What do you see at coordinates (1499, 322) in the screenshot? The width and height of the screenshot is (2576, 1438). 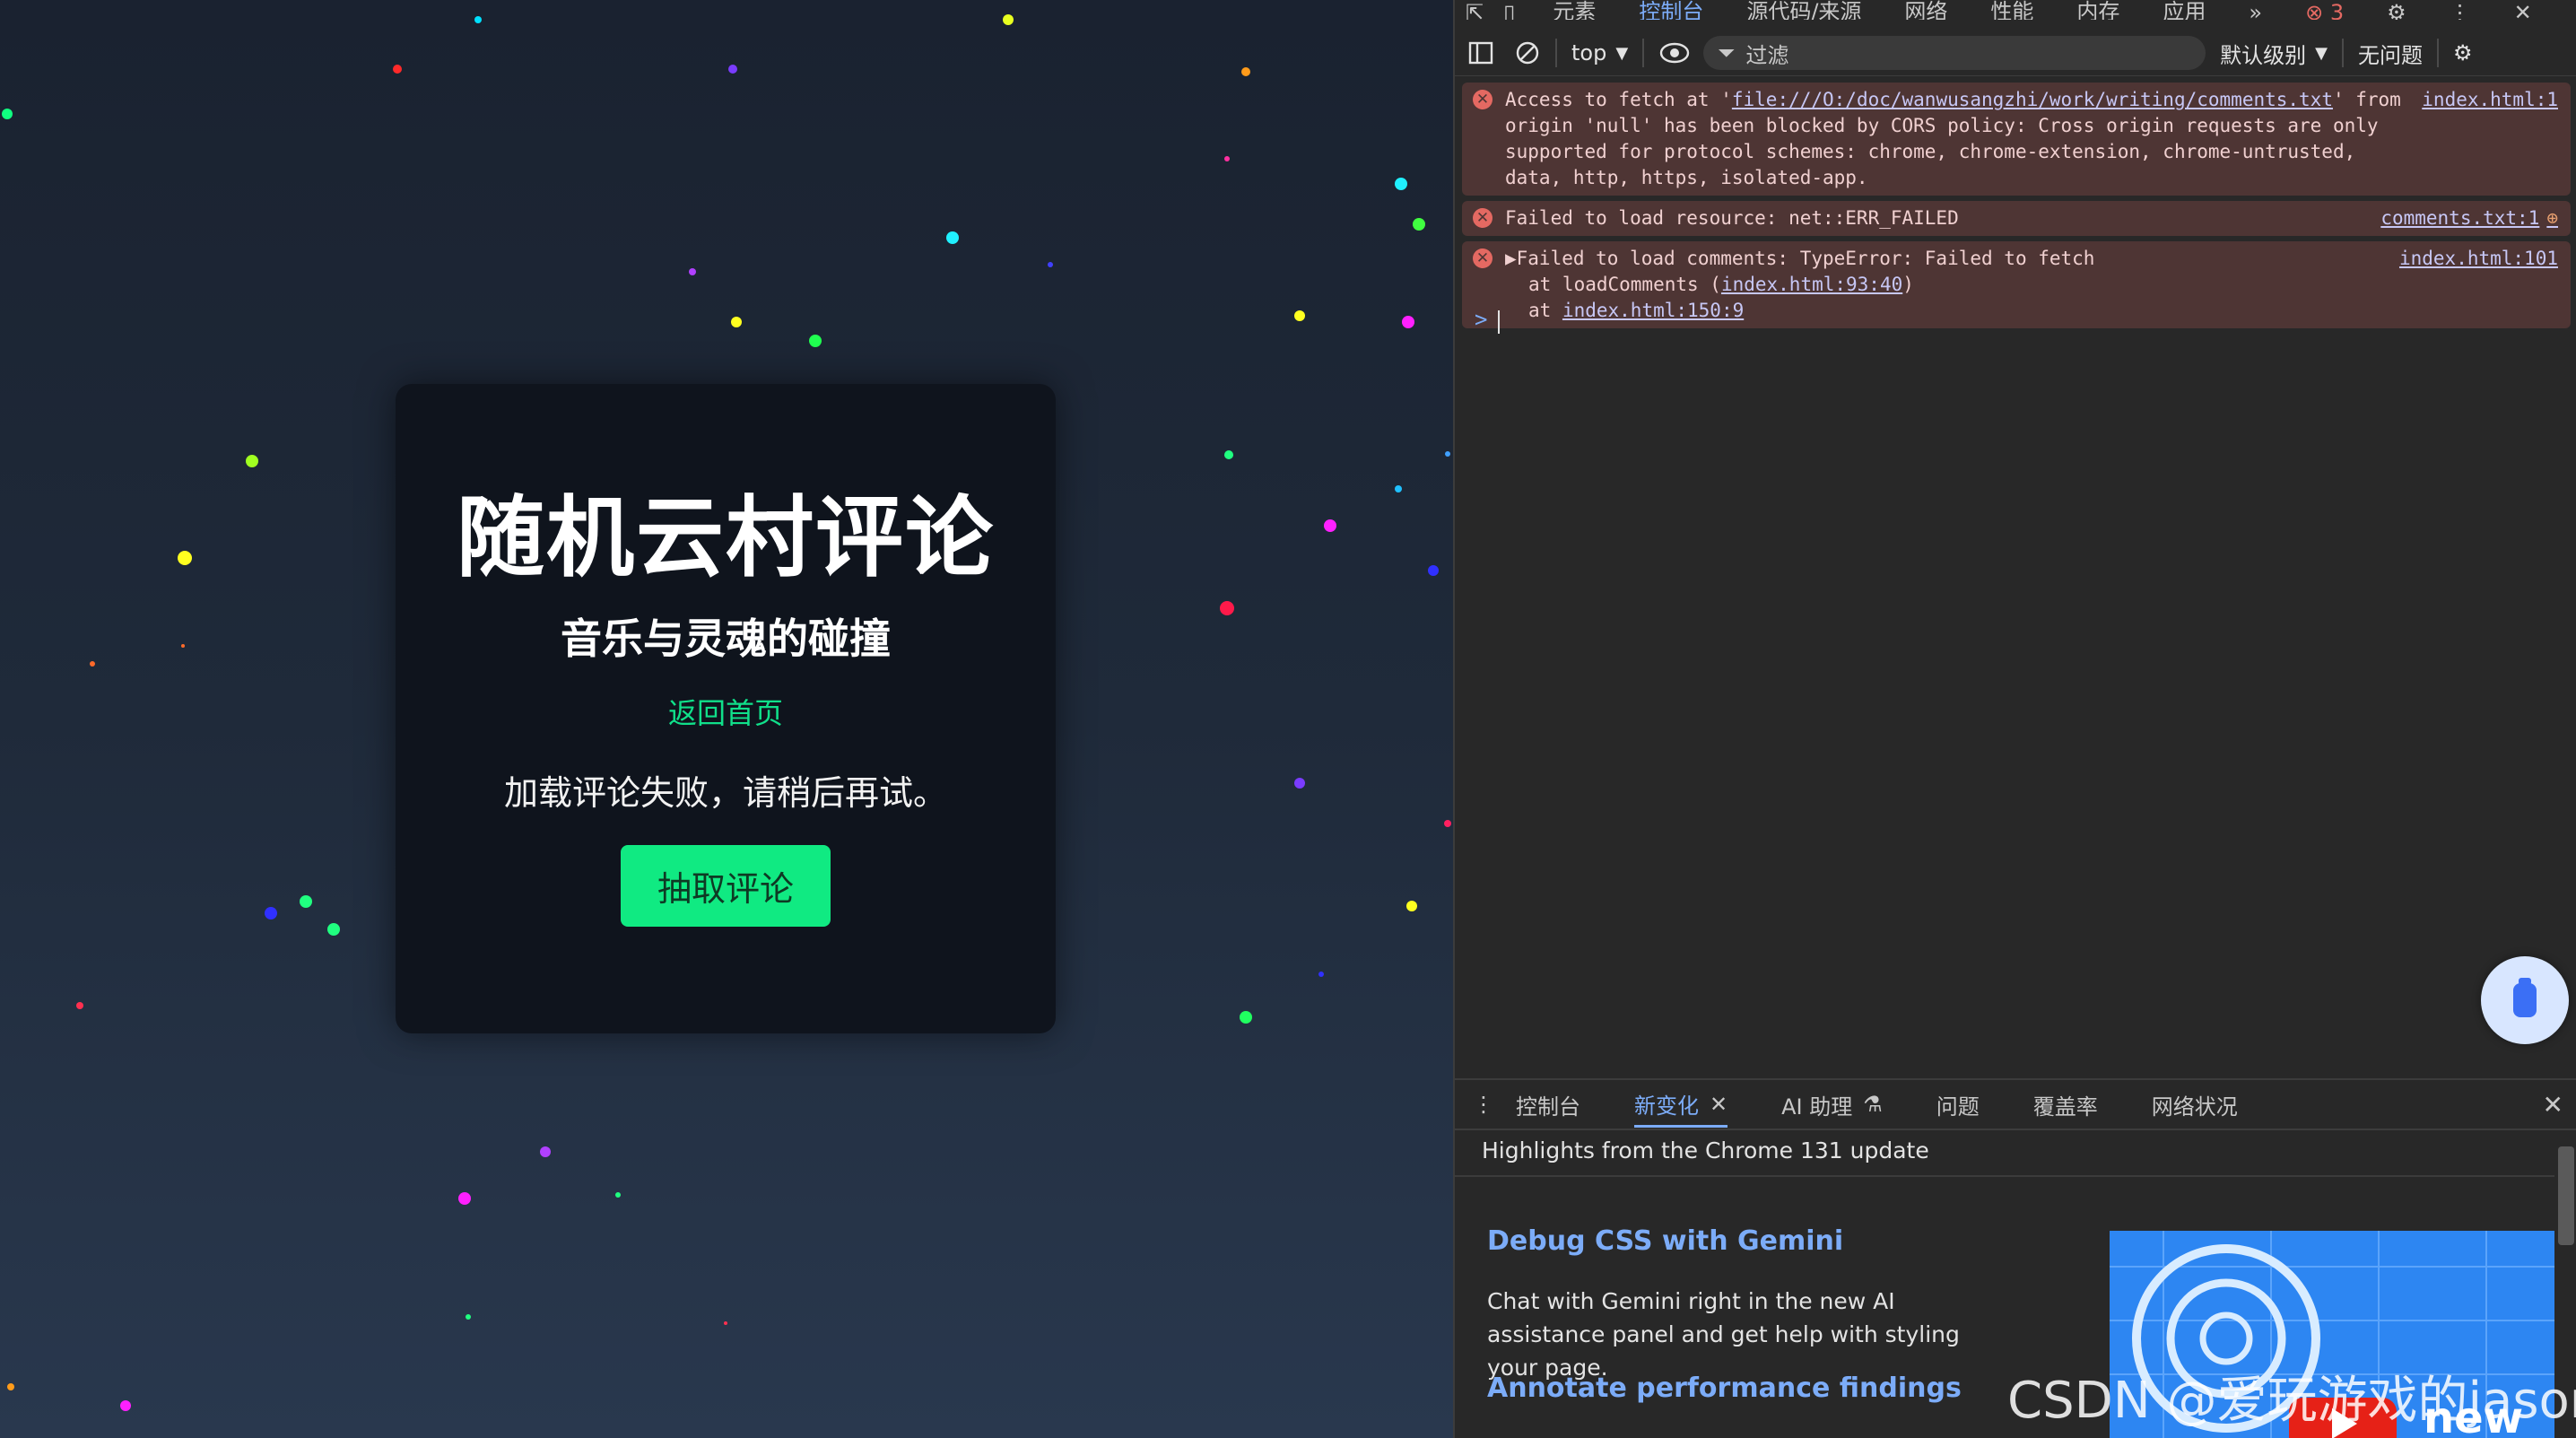 I see `console-input-caret` at bounding box center [1499, 322].